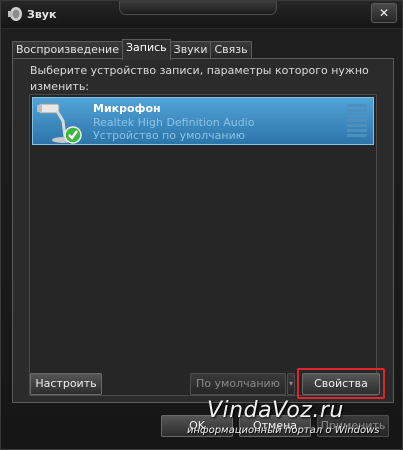  I want to click on tab-strip: Воспроизведение Запись Звуки Связь, so click(132, 49).